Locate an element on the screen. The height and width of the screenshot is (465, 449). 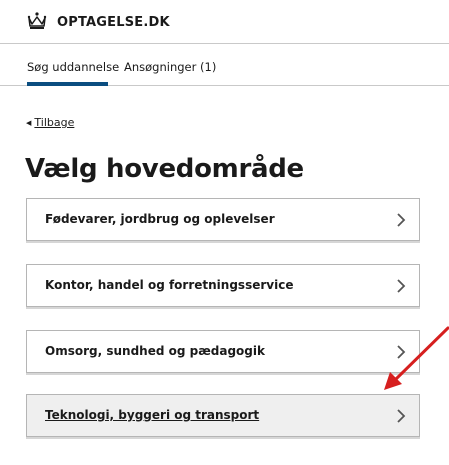
option-label: Kontor, handel og forretningsservice is located at coordinates (169, 285).